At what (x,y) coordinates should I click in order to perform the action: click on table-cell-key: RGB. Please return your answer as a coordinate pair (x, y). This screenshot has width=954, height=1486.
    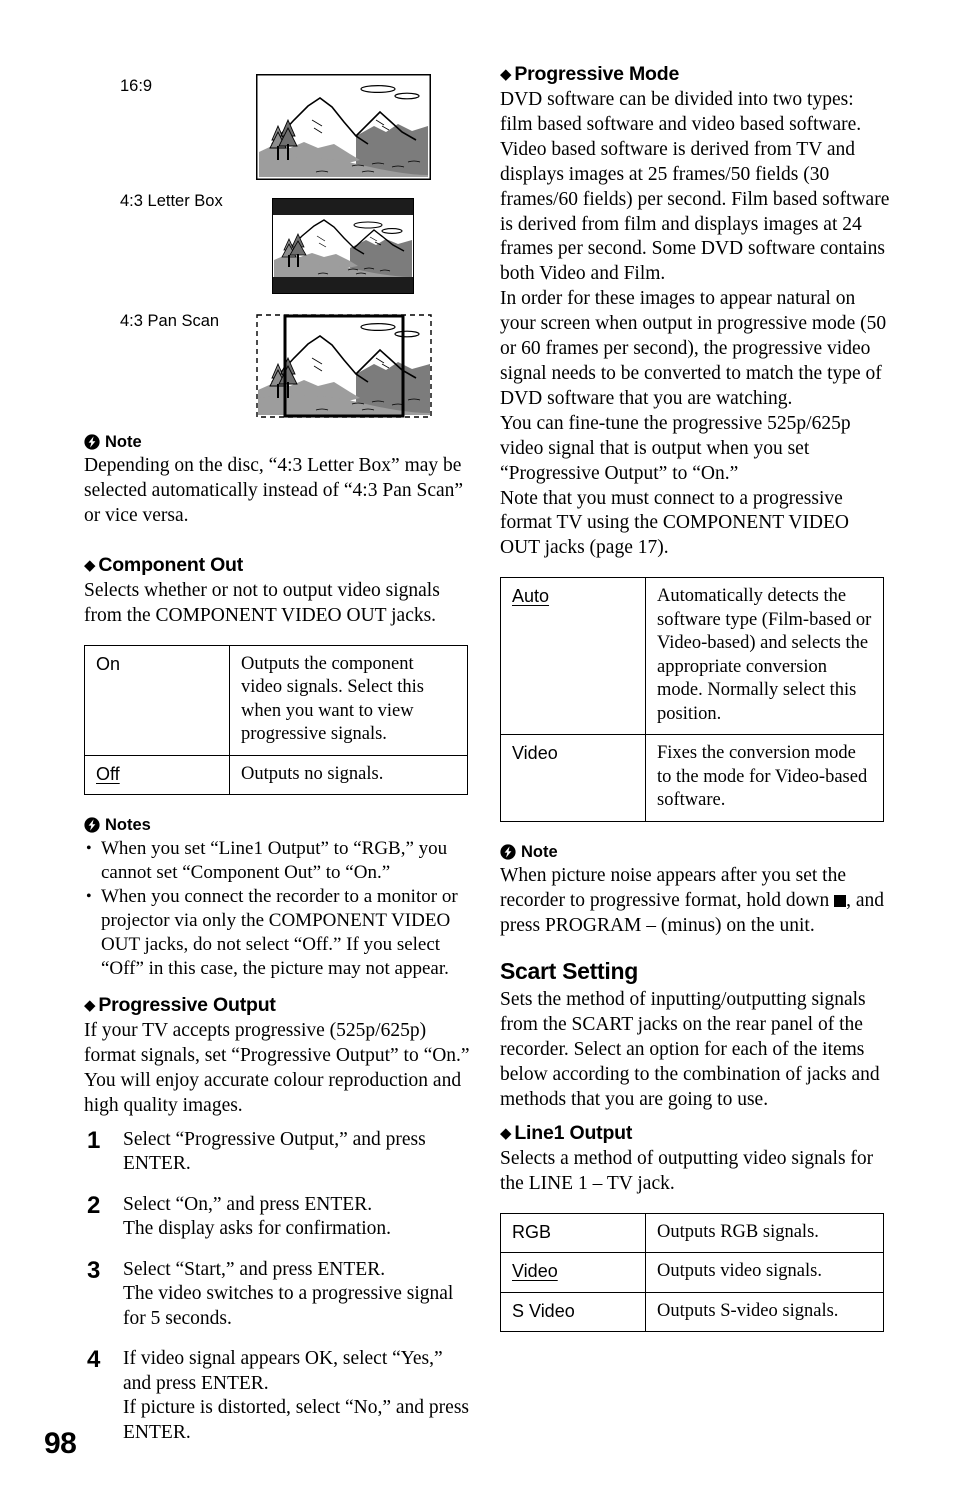
    Looking at the image, I should click on (573, 1233).